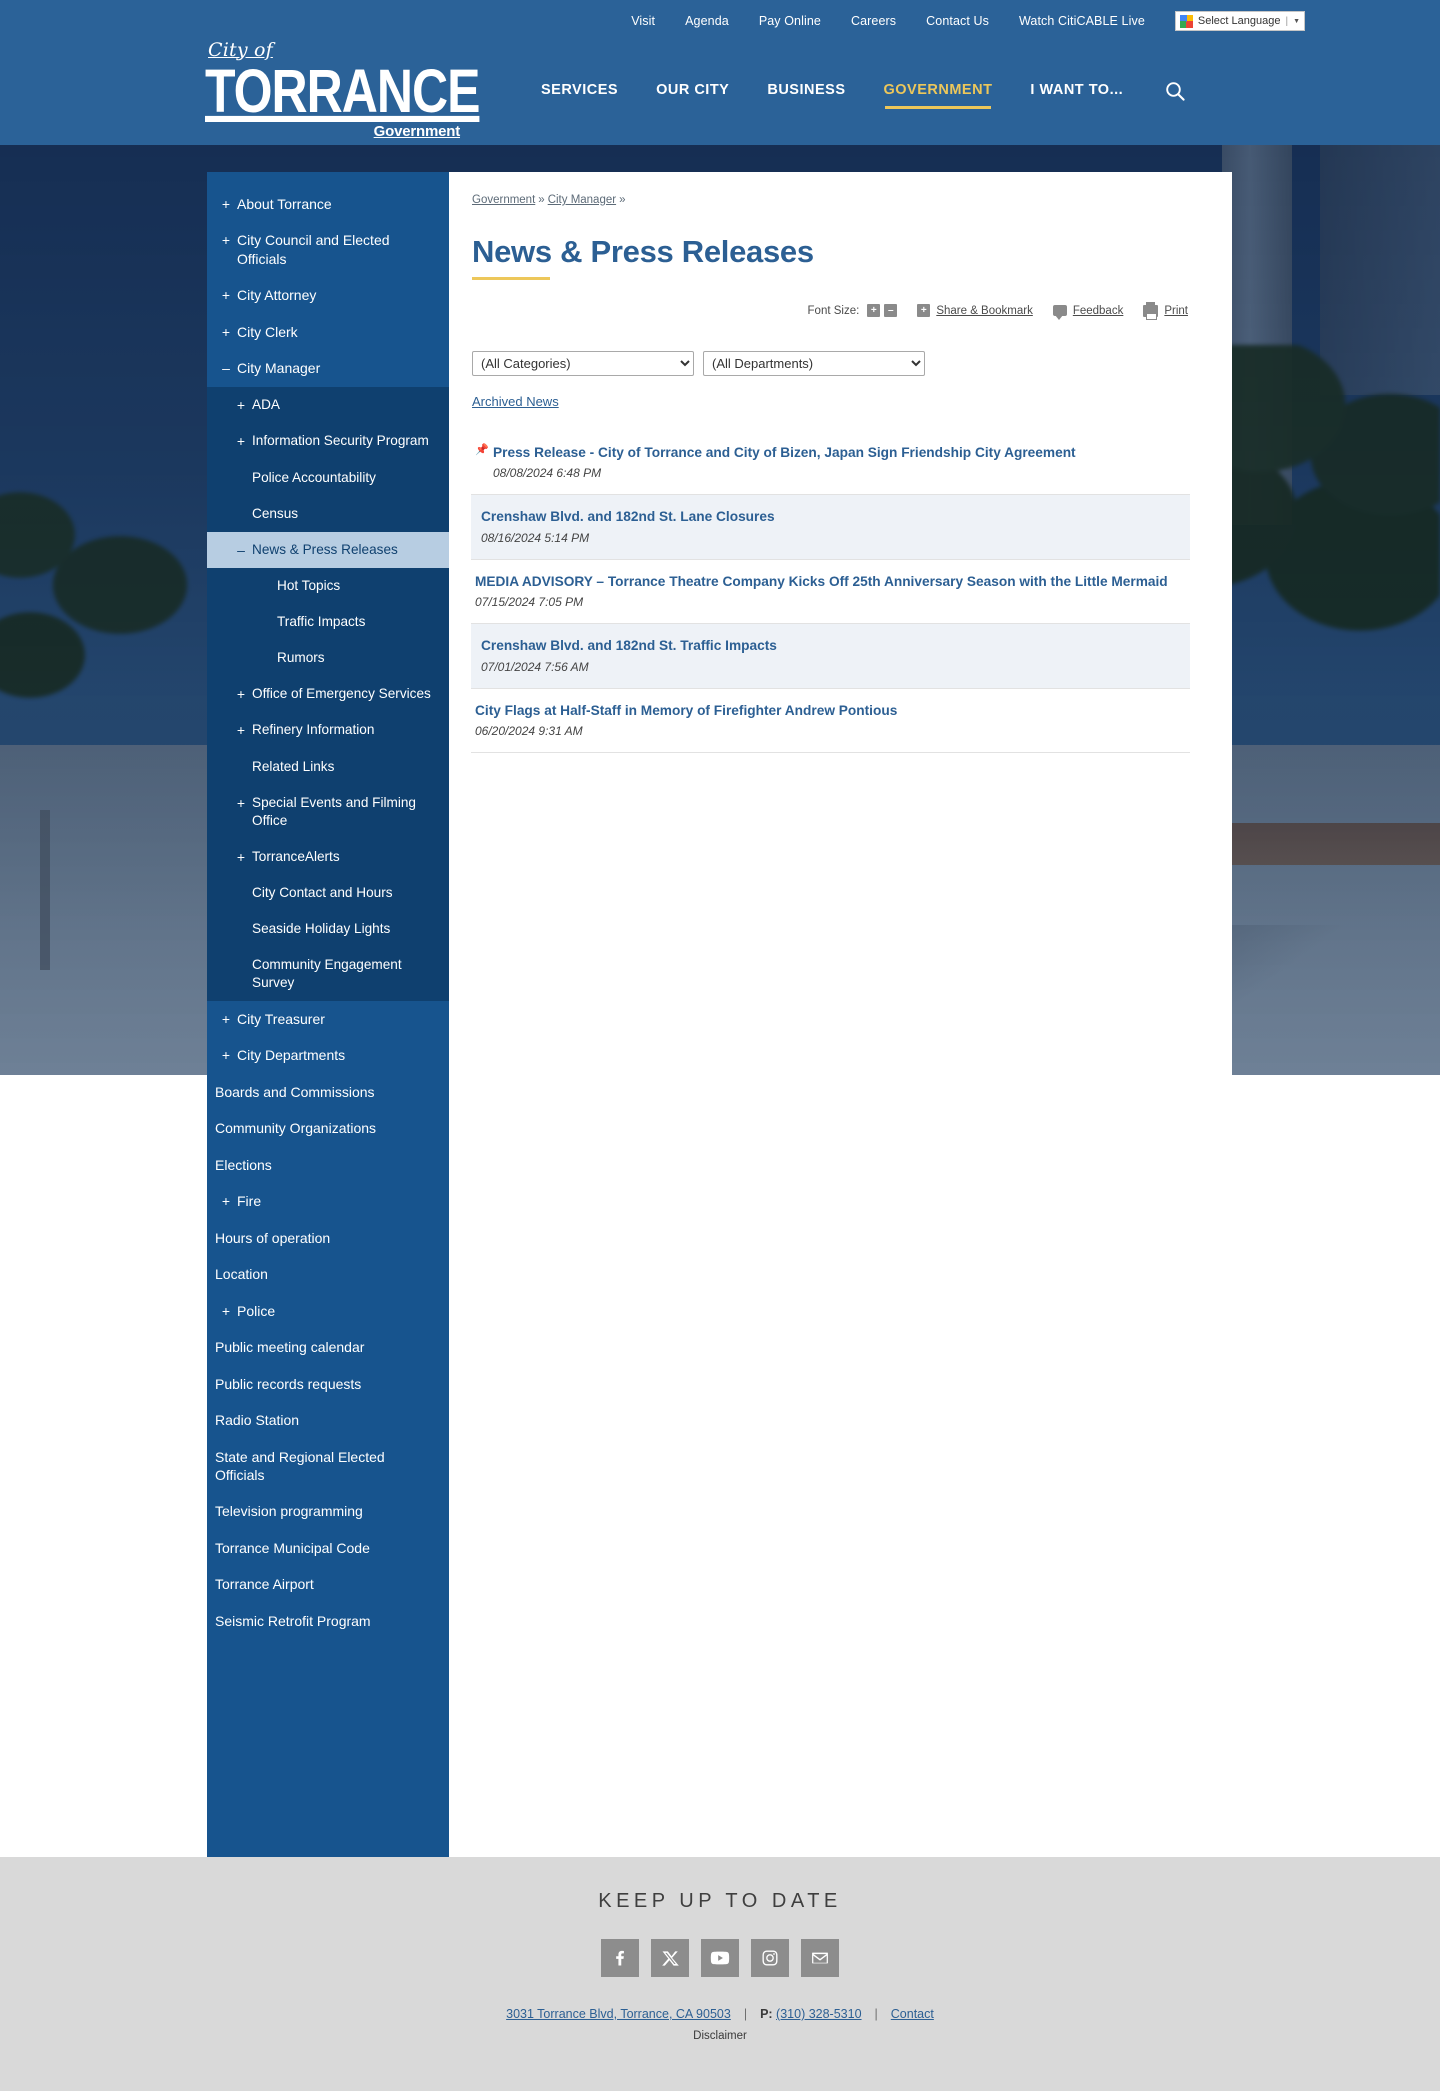 This screenshot has width=1440, height=2091. Describe the element at coordinates (328, 332) in the screenshot. I see `sidebar-item-city-clerk: + City Clerk` at that location.